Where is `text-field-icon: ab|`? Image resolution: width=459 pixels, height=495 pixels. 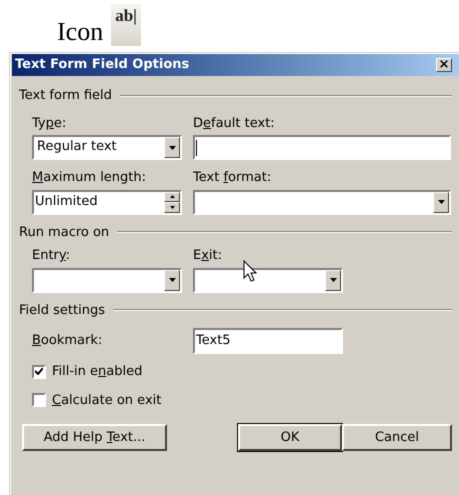 text-field-icon: ab| is located at coordinates (126, 25).